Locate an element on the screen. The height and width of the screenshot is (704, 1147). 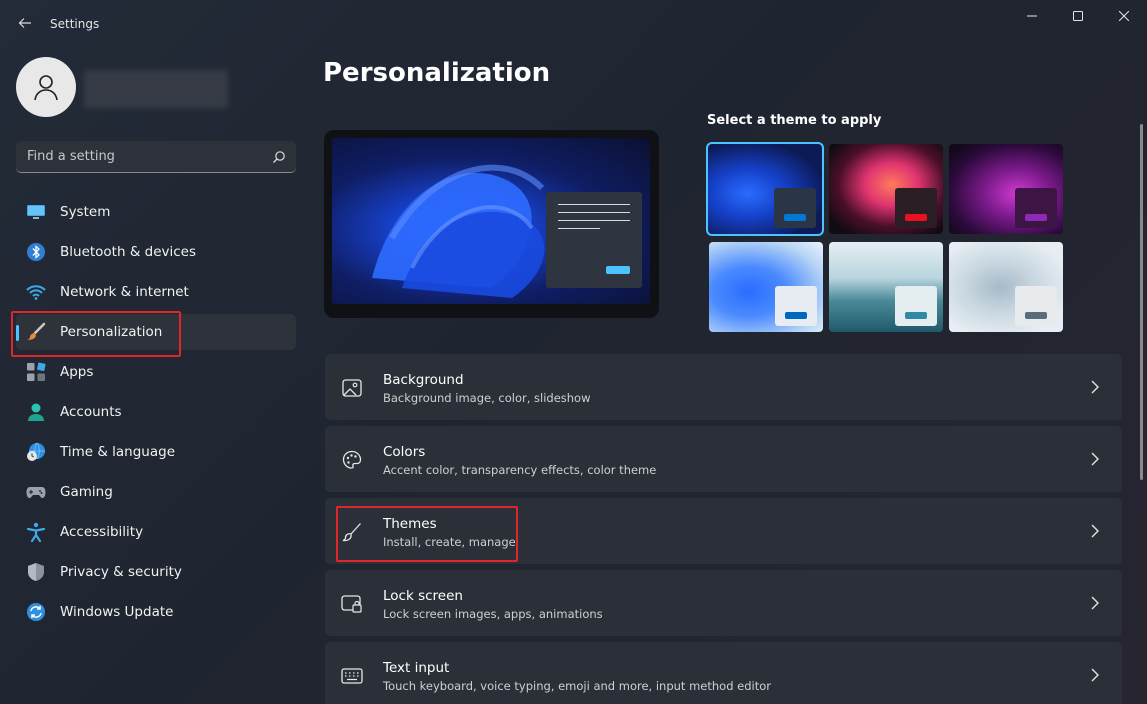
scrollbar is located at coordinates (1141, 302).